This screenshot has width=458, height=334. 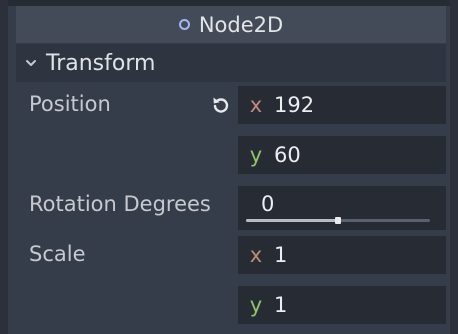 I want to click on node2d-icon, so click(x=184, y=24).